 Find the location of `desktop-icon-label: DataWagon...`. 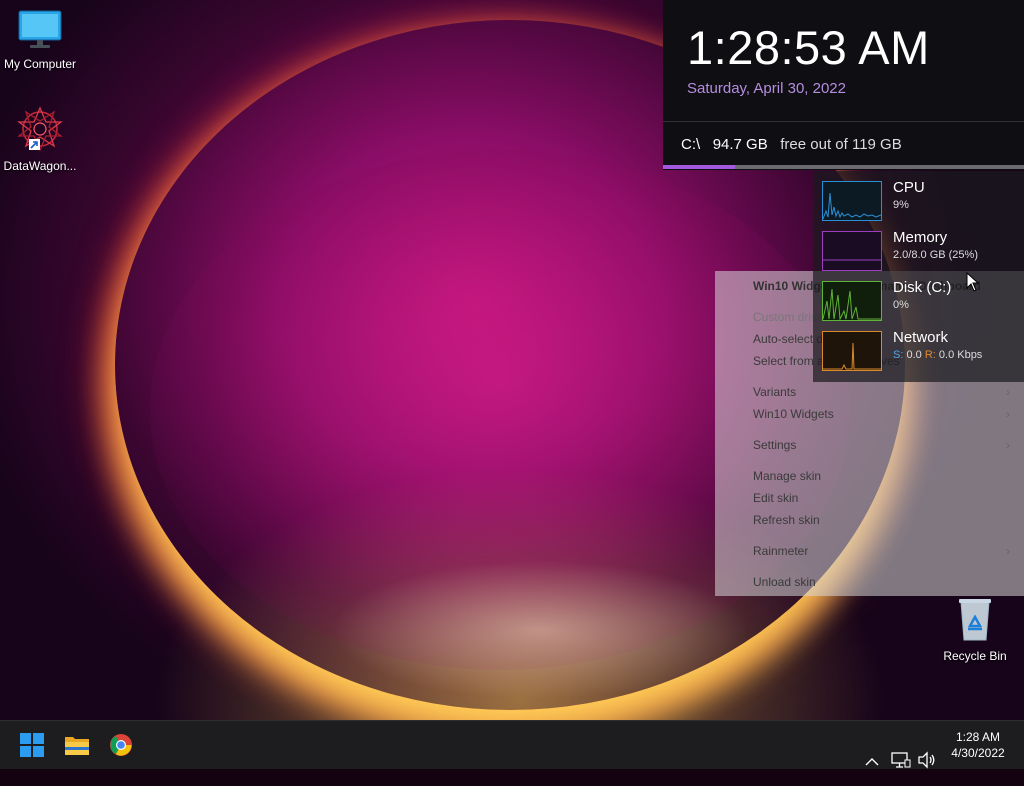

desktop-icon-label: DataWagon... is located at coordinates (40, 166).